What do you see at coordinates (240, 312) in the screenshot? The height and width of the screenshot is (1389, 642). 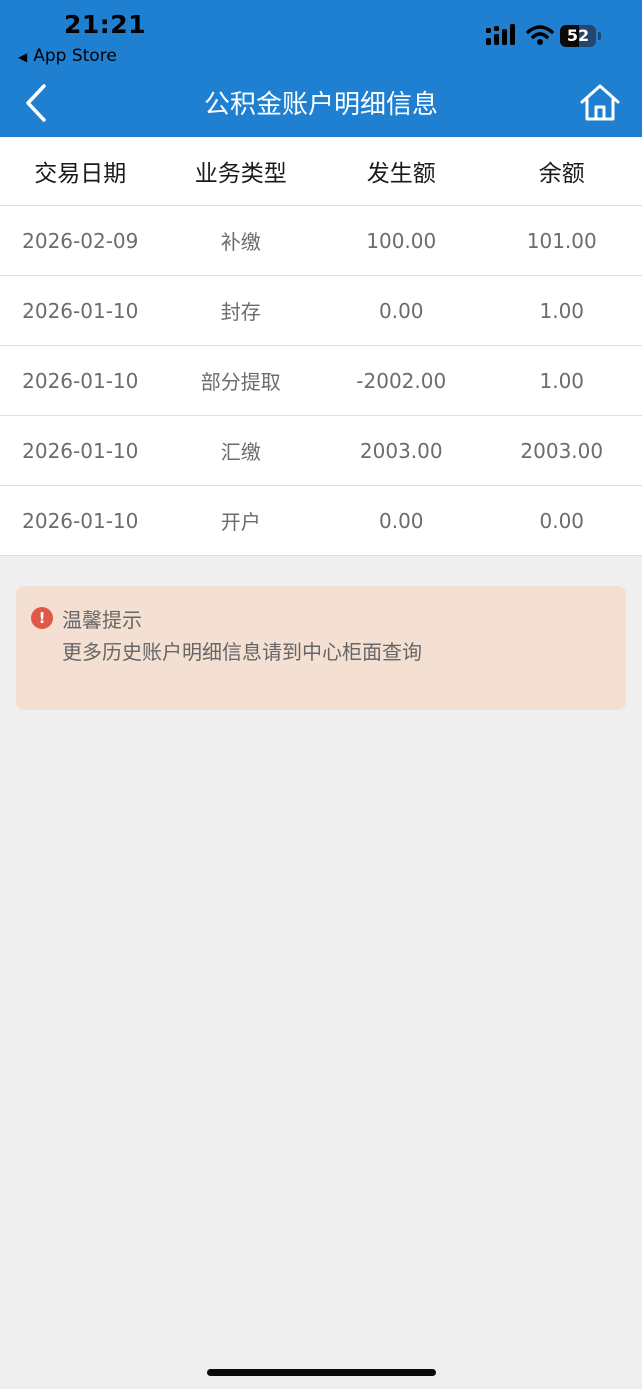 I see `cell-type: 封存` at bounding box center [240, 312].